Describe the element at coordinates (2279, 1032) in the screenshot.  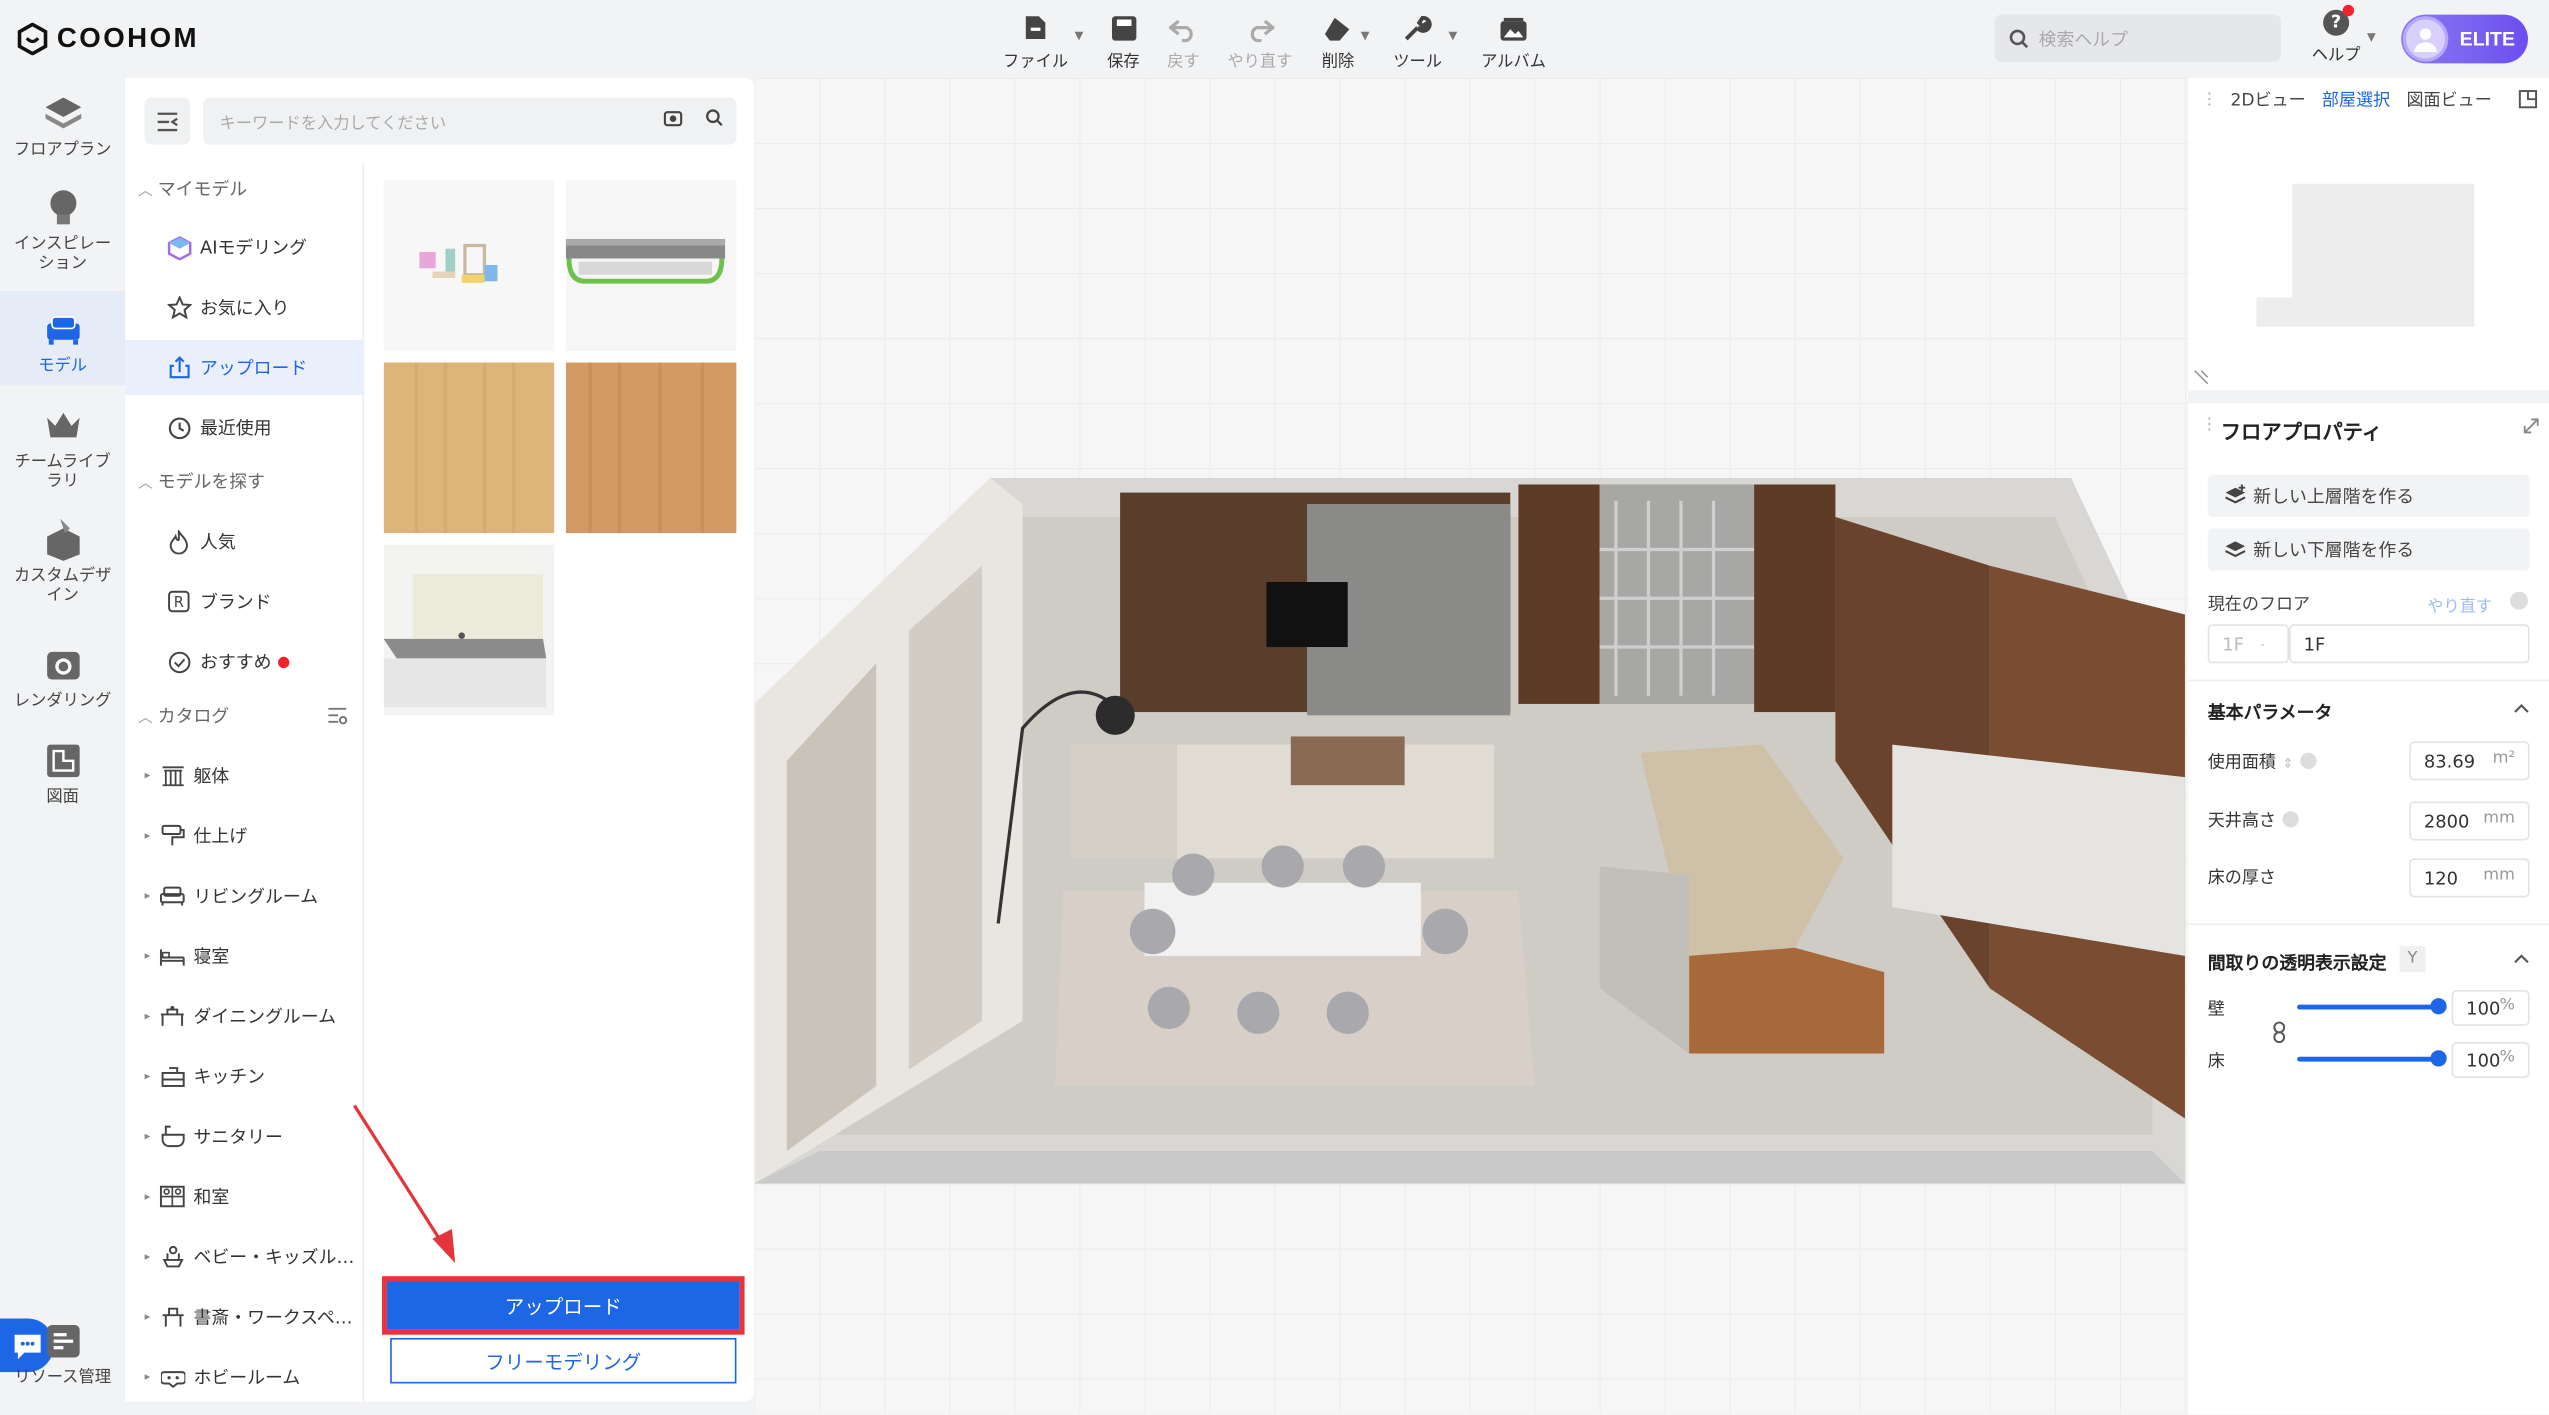
I see `link-icon` at that location.